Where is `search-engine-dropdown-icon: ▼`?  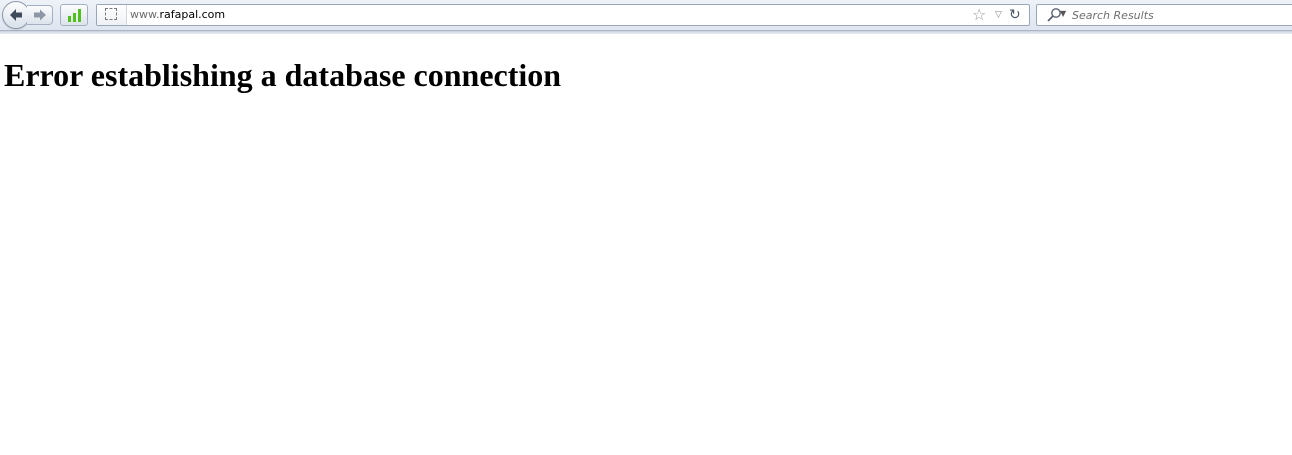 search-engine-dropdown-icon: ▼ is located at coordinates (1063, 14).